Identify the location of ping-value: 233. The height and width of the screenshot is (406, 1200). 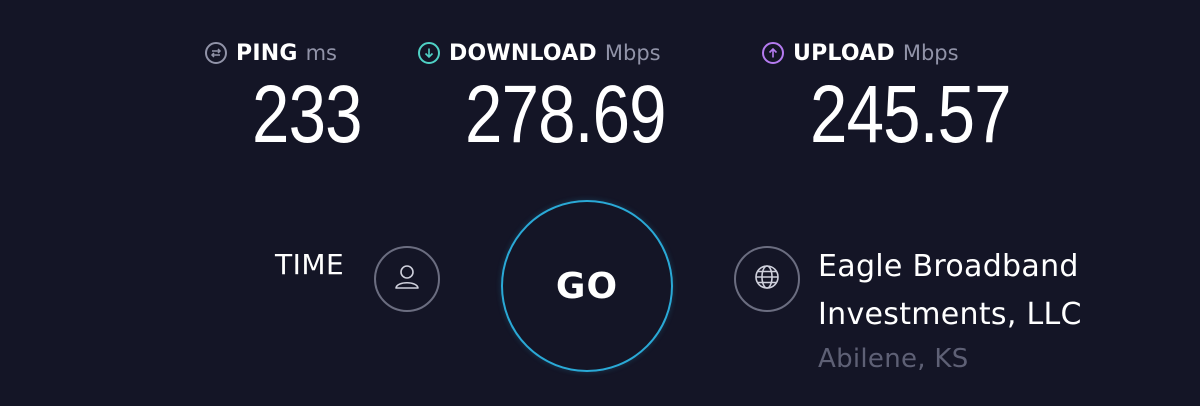
(307, 114).